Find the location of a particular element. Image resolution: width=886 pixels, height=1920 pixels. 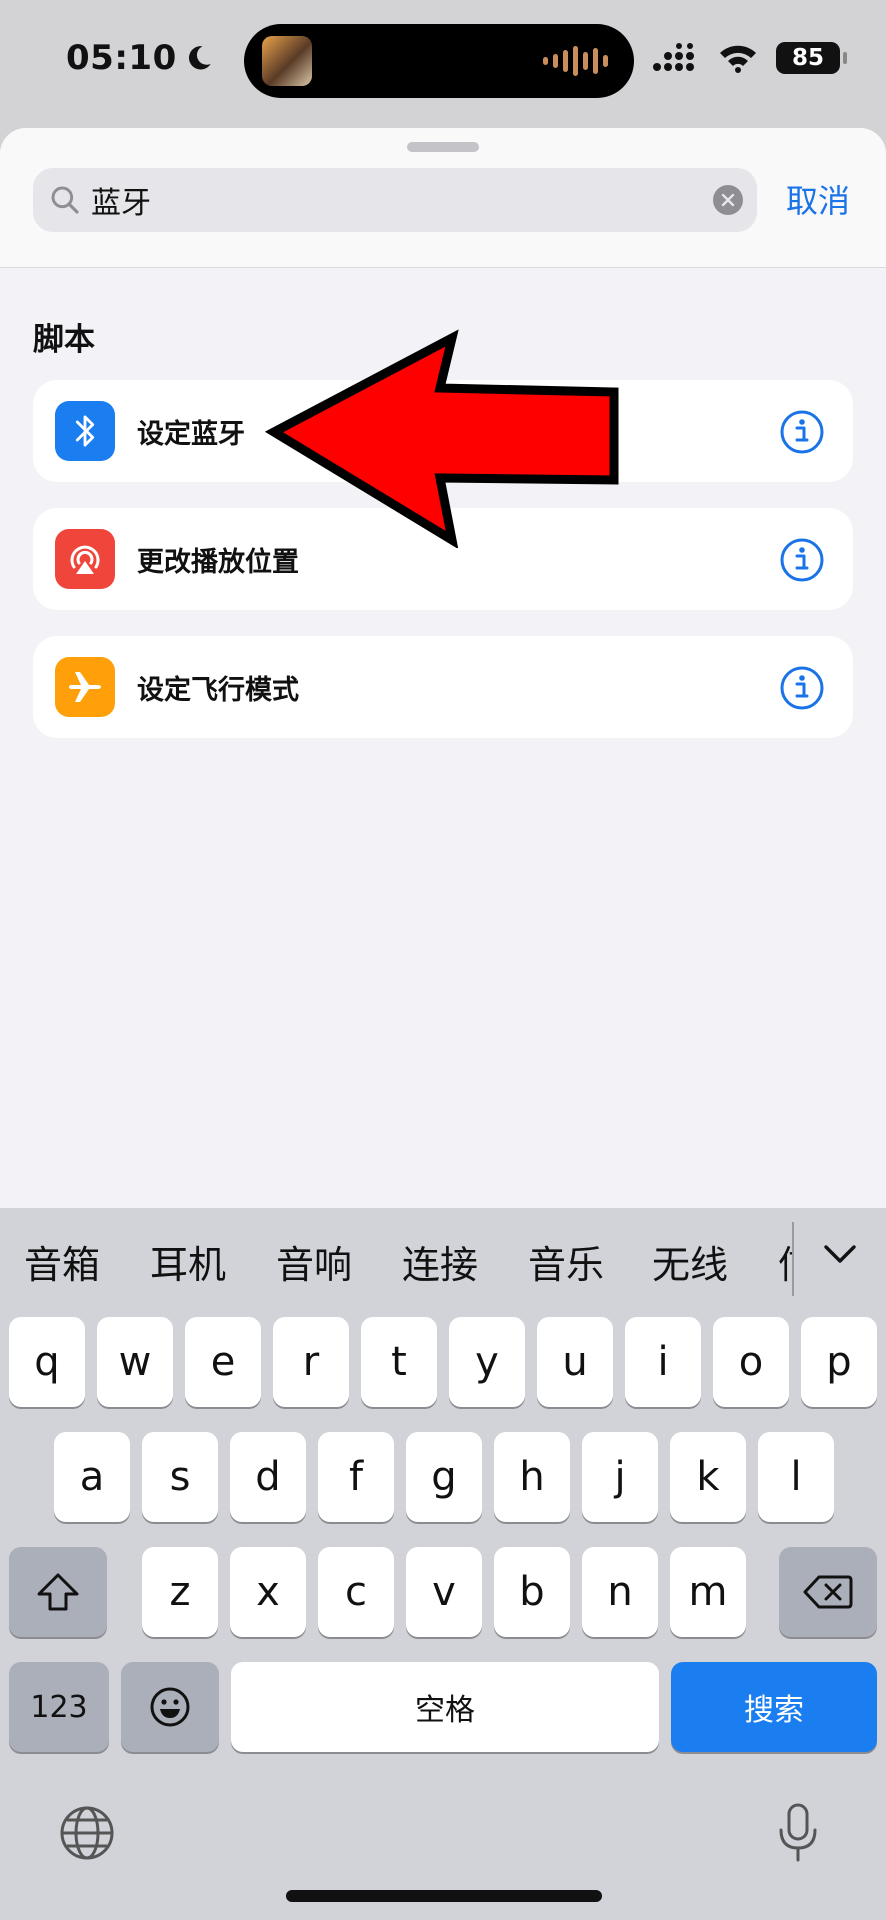

microphone-icon is located at coordinates (798, 1833).